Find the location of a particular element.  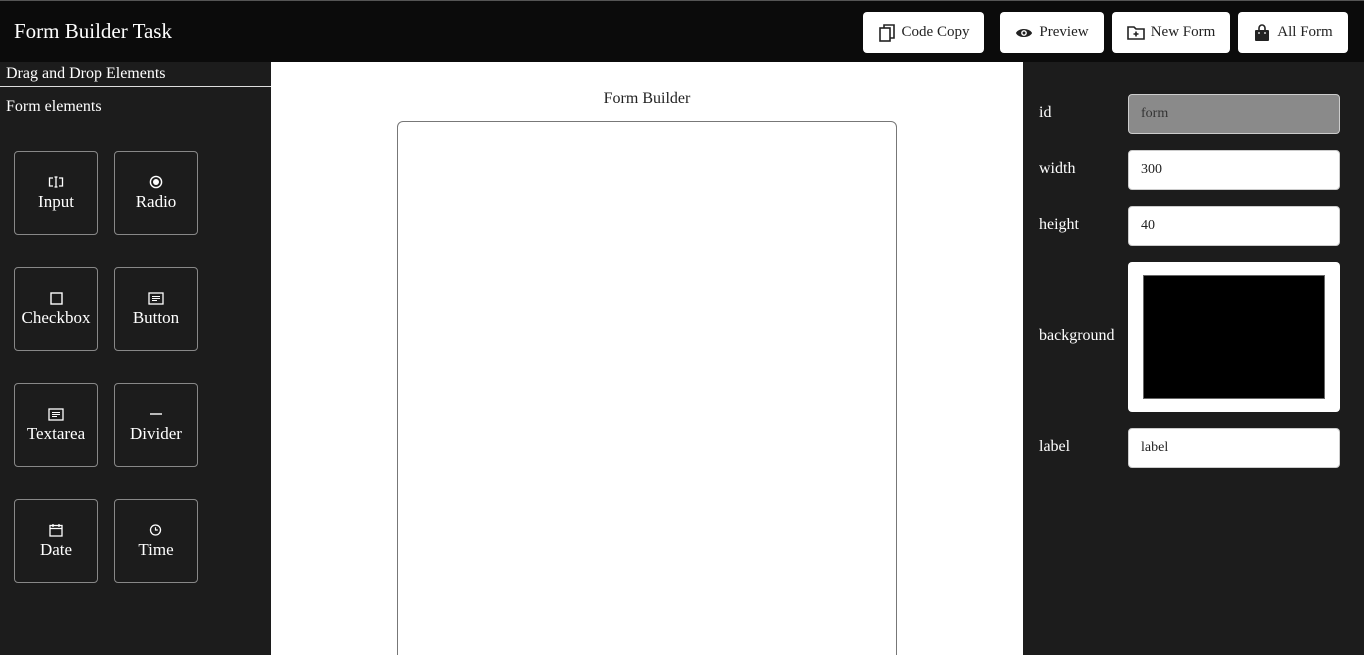

background-color-picker is located at coordinates (1234, 337).